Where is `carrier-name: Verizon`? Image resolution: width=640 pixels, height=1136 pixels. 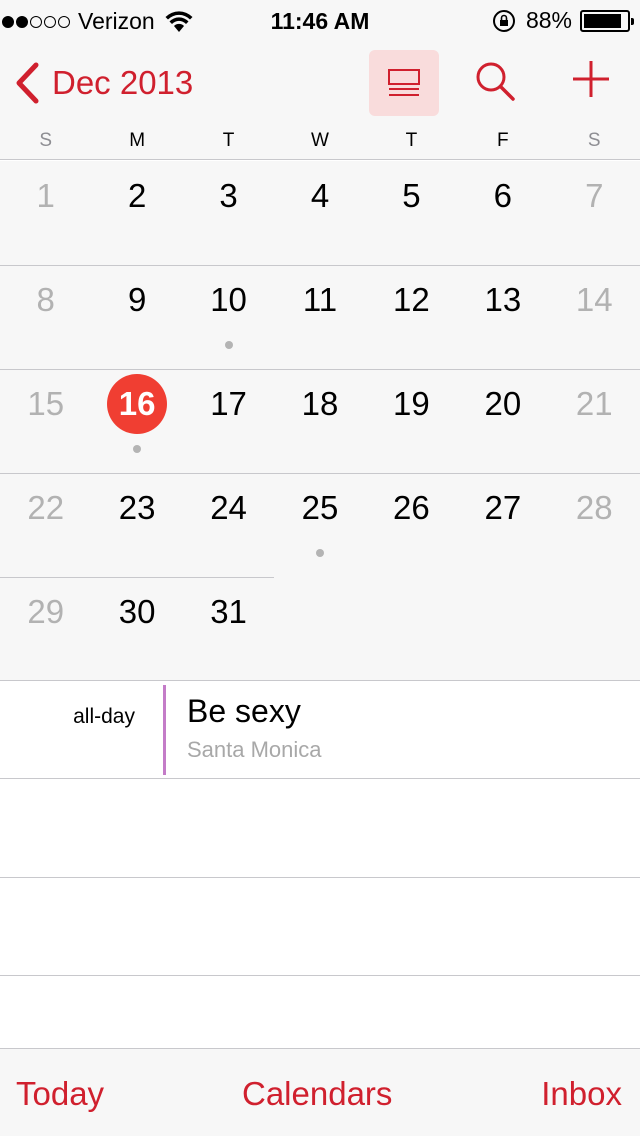 carrier-name: Verizon is located at coordinates (116, 21).